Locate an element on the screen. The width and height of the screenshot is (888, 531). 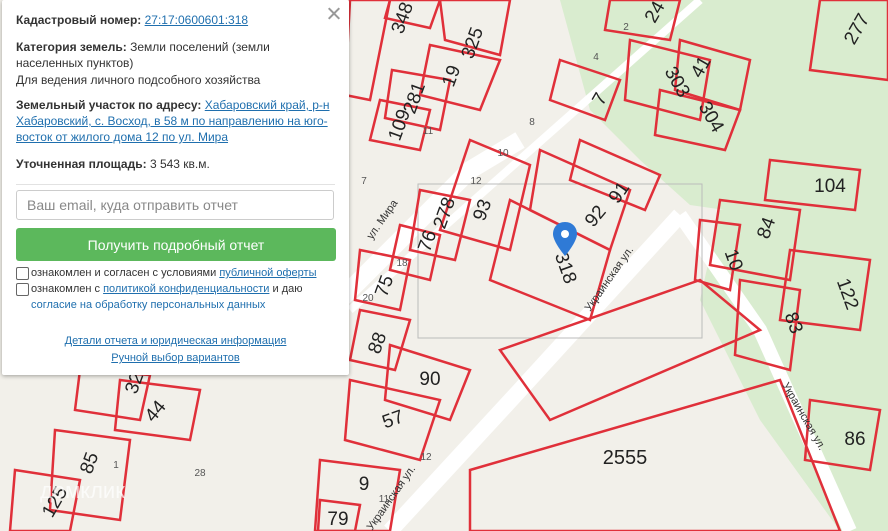
address-label: Земельный участок по адресу: is located at coordinates (109, 105).